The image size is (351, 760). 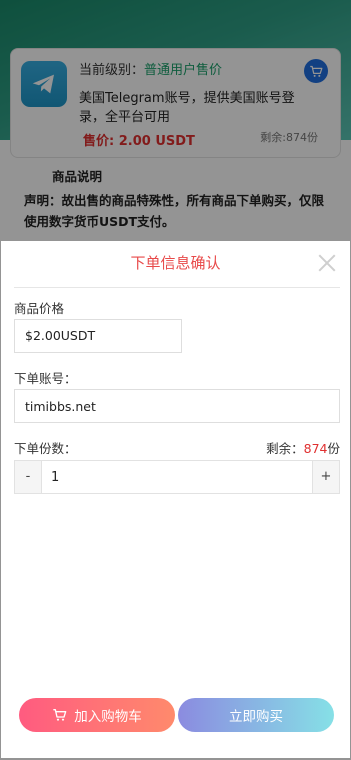 I want to click on increment-button: +, so click(x=325, y=477).